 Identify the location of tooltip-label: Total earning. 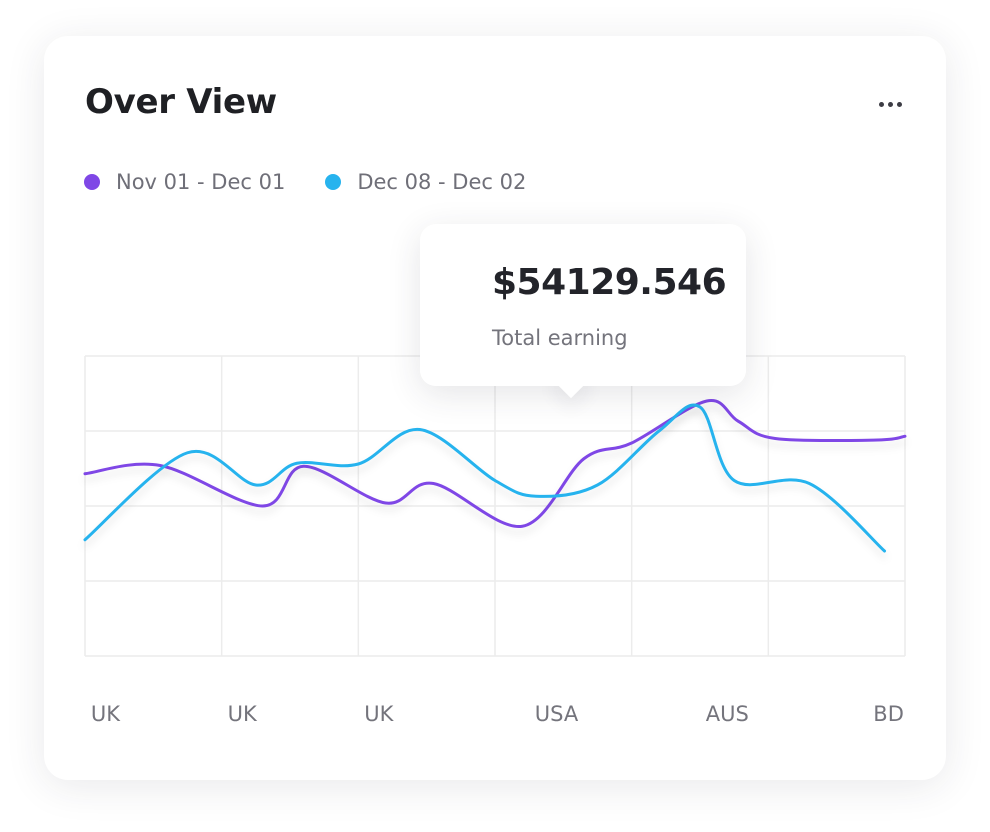
(560, 338).